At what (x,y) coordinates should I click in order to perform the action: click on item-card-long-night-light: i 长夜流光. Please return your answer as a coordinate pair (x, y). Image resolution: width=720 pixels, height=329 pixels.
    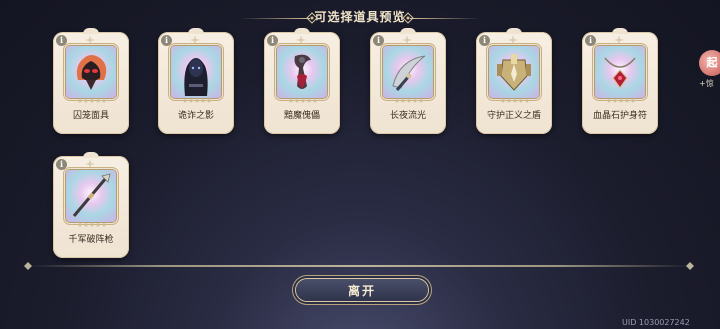
    Looking at the image, I should click on (408, 81).